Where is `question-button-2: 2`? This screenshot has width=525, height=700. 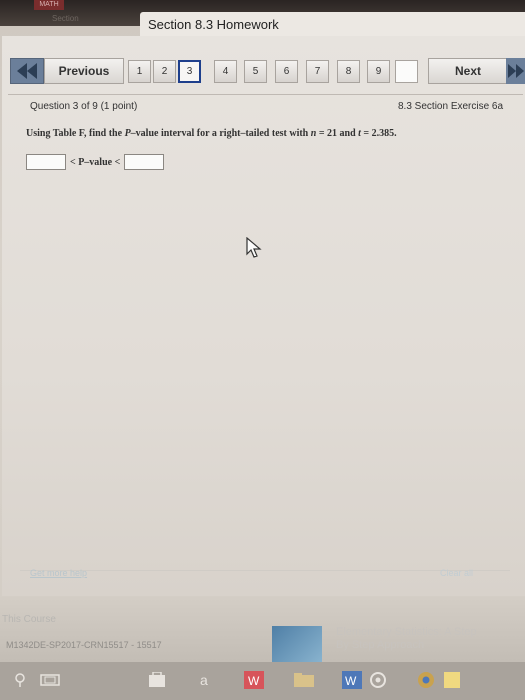 question-button-2: 2 is located at coordinates (164, 71).